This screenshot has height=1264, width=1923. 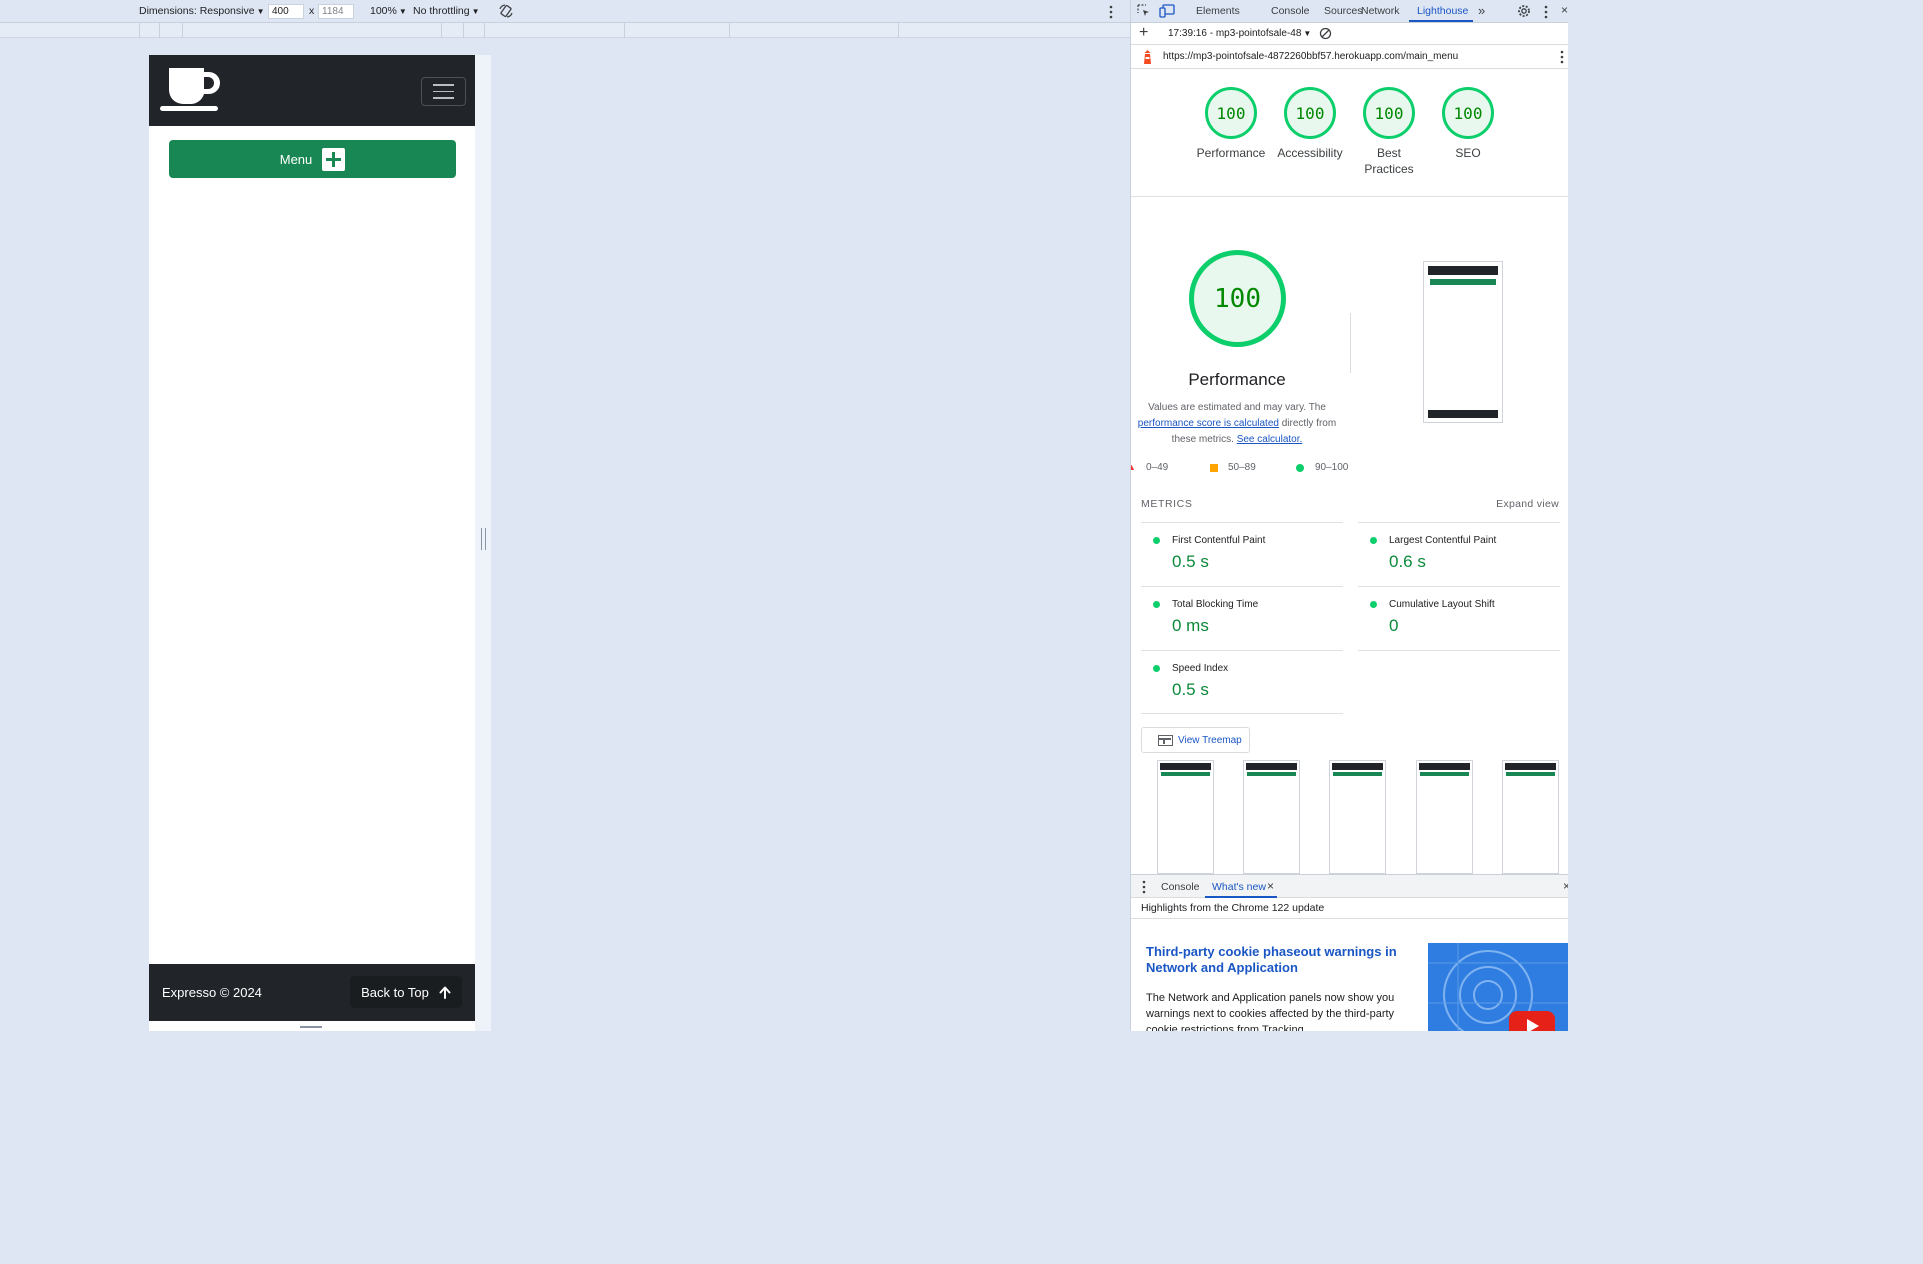 I want to click on more-options-icon, so click(x=1111, y=12).